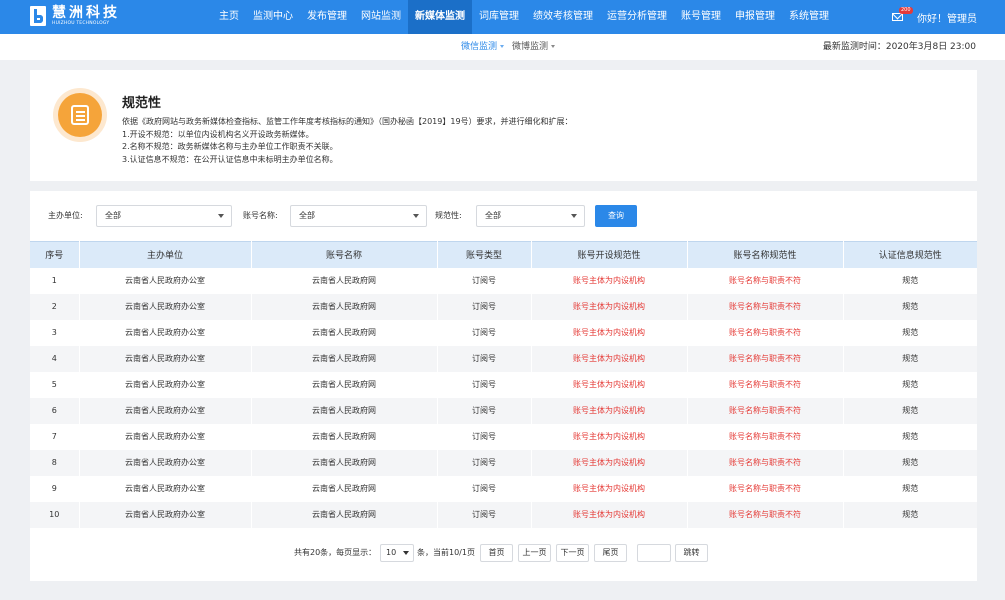  I want to click on page-size-select: 10, so click(397, 553).